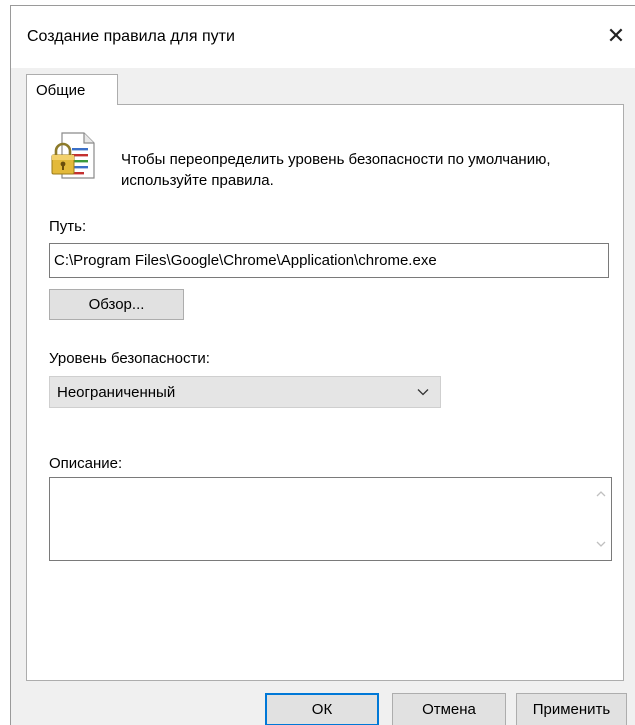 Image resolution: width=635 pixels, height=725 pixels. Describe the element at coordinates (329, 260) in the screenshot. I see `path-input` at that location.